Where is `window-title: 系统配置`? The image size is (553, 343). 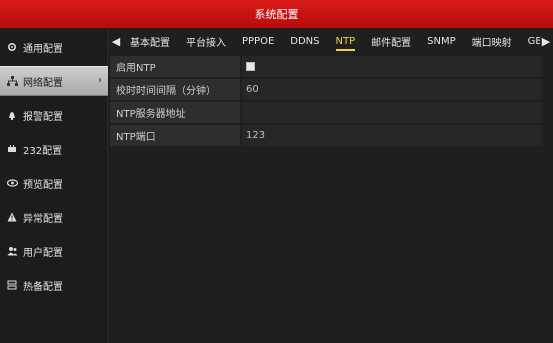 window-title: 系统配置 is located at coordinates (276, 14).